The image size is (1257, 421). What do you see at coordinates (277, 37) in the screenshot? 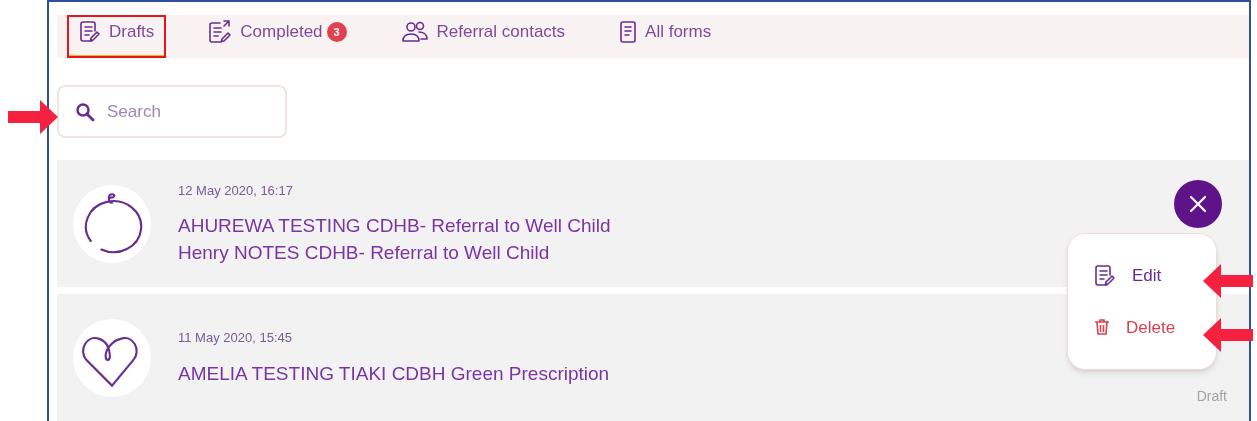
I see `tab: Completed 3` at bounding box center [277, 37].